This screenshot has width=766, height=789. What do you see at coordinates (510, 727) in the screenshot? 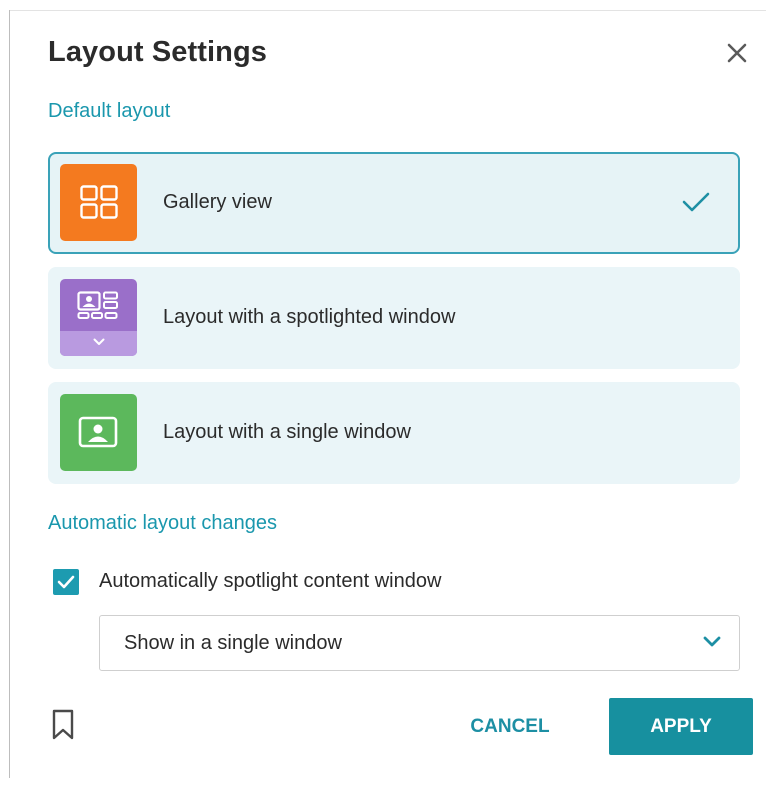
I see `cancel-button: CANCEL` at bounding box center [510, 727].